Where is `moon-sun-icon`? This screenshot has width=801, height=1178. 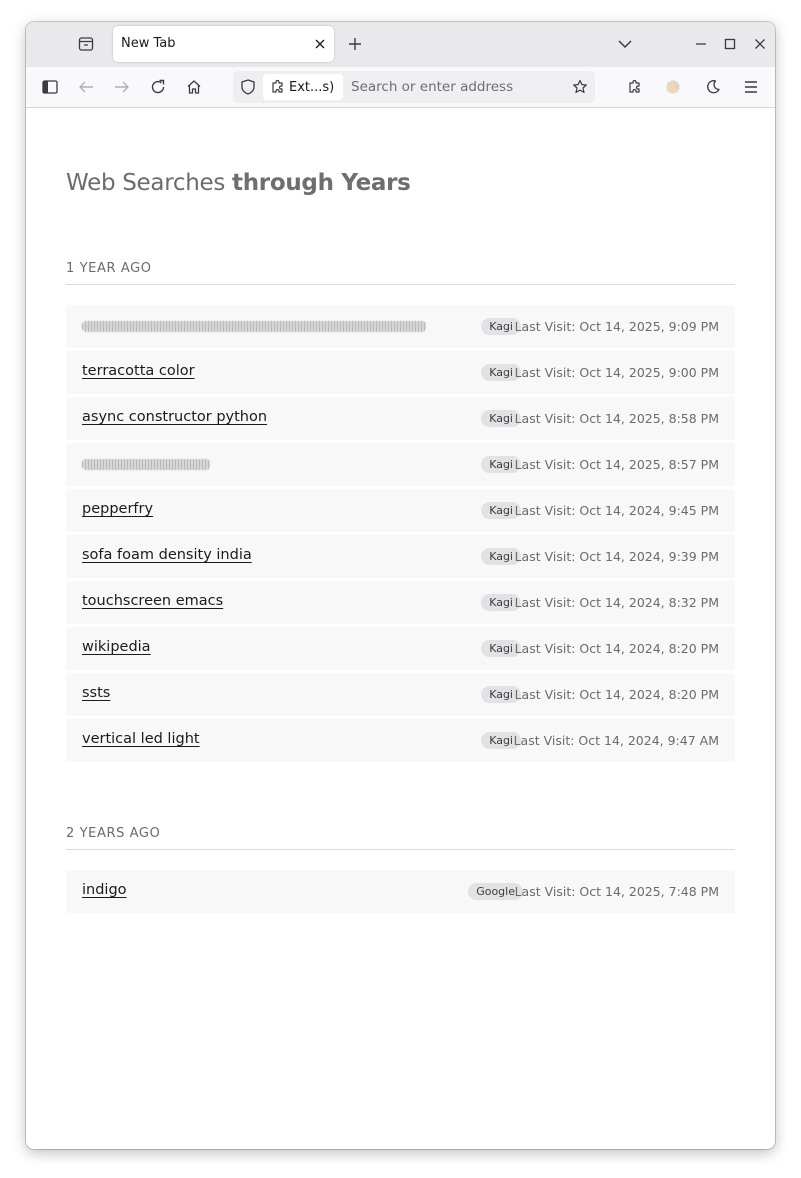 moon-sun-icon is located at coordinates (673, 87).